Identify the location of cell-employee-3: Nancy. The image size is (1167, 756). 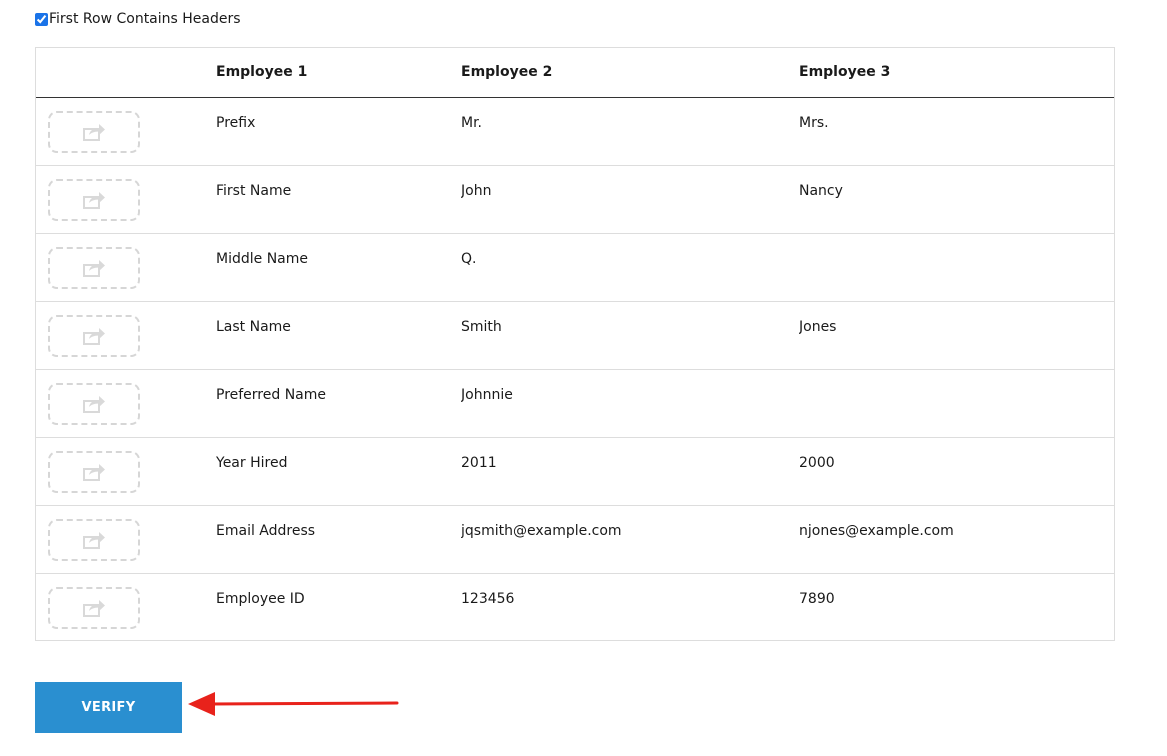
(821, 190).